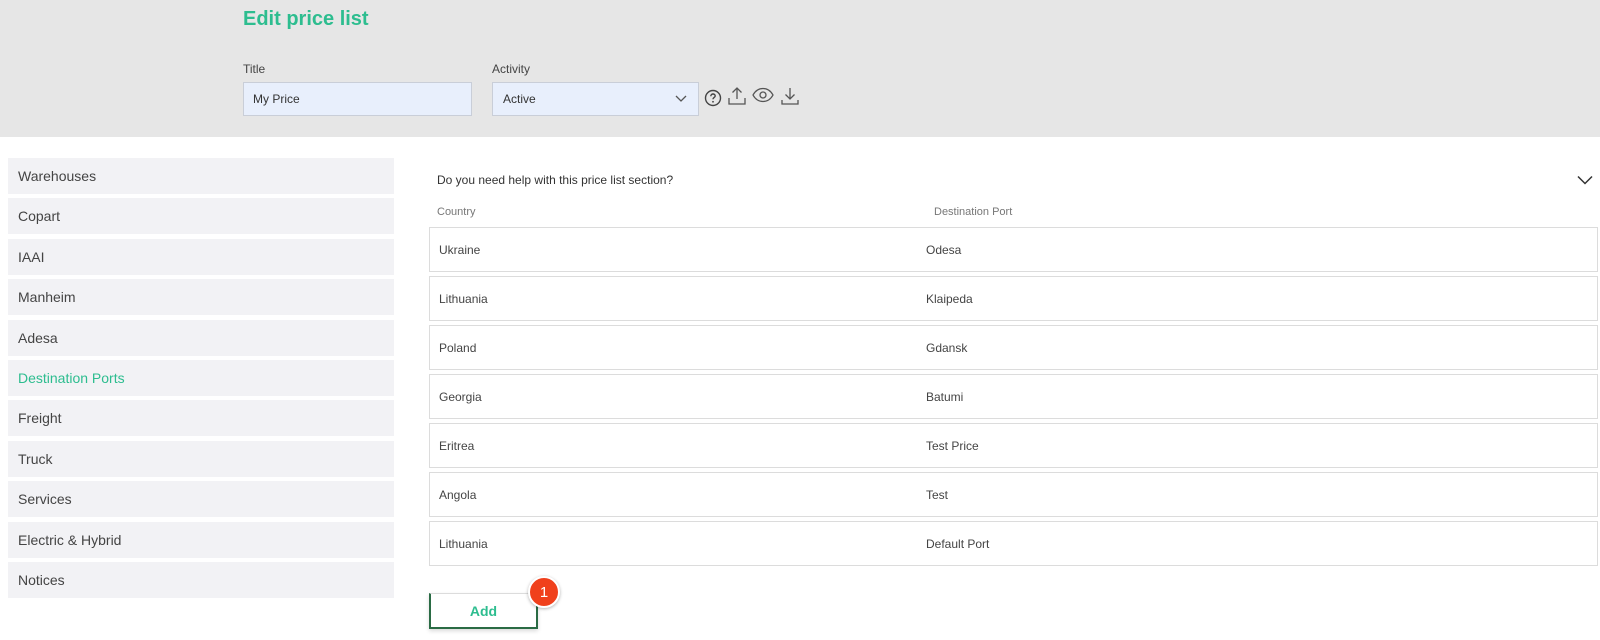 The width and height of the screenshot is (1600, 640). Describe the element at coordinates (458, 347) in the screenshot. I see `cell-country: Poland` at that location.